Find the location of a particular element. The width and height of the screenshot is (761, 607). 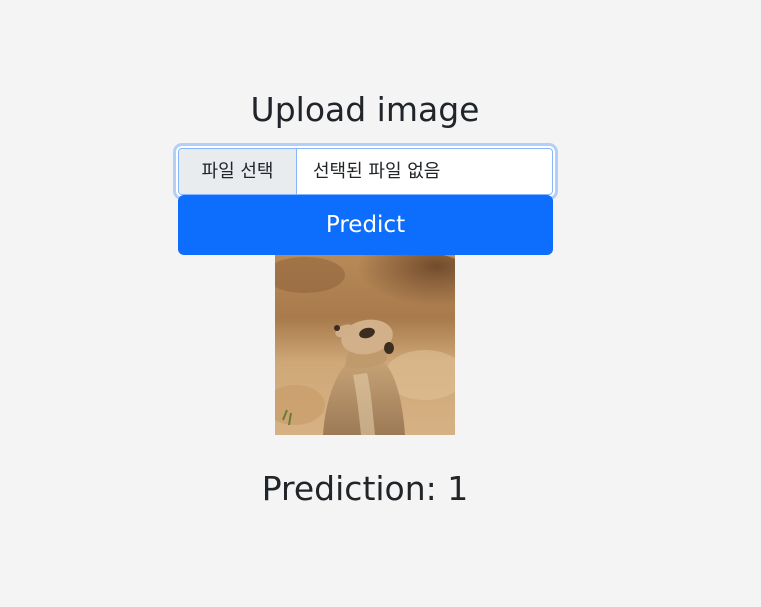

choose-file-button: 파일 선택 is located at coordinates (238, 171).